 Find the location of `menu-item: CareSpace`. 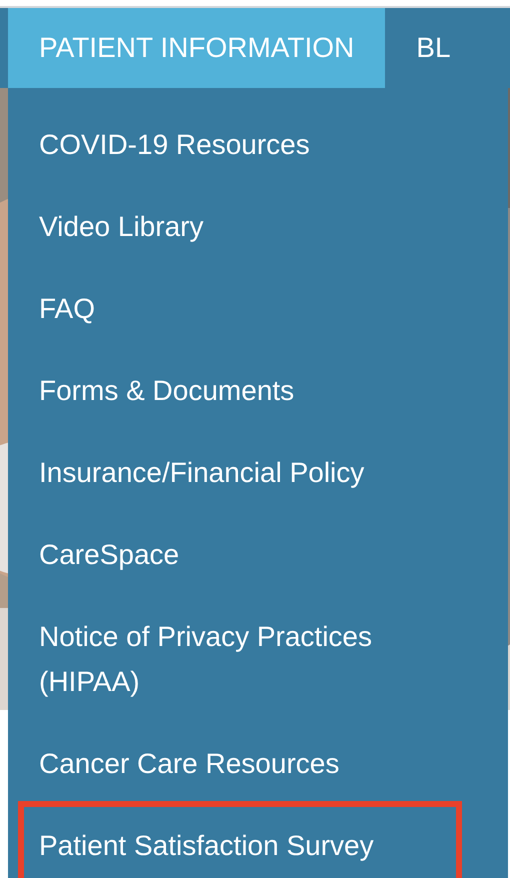

menu-item: CareSpace is located at coordinates (109, 554).